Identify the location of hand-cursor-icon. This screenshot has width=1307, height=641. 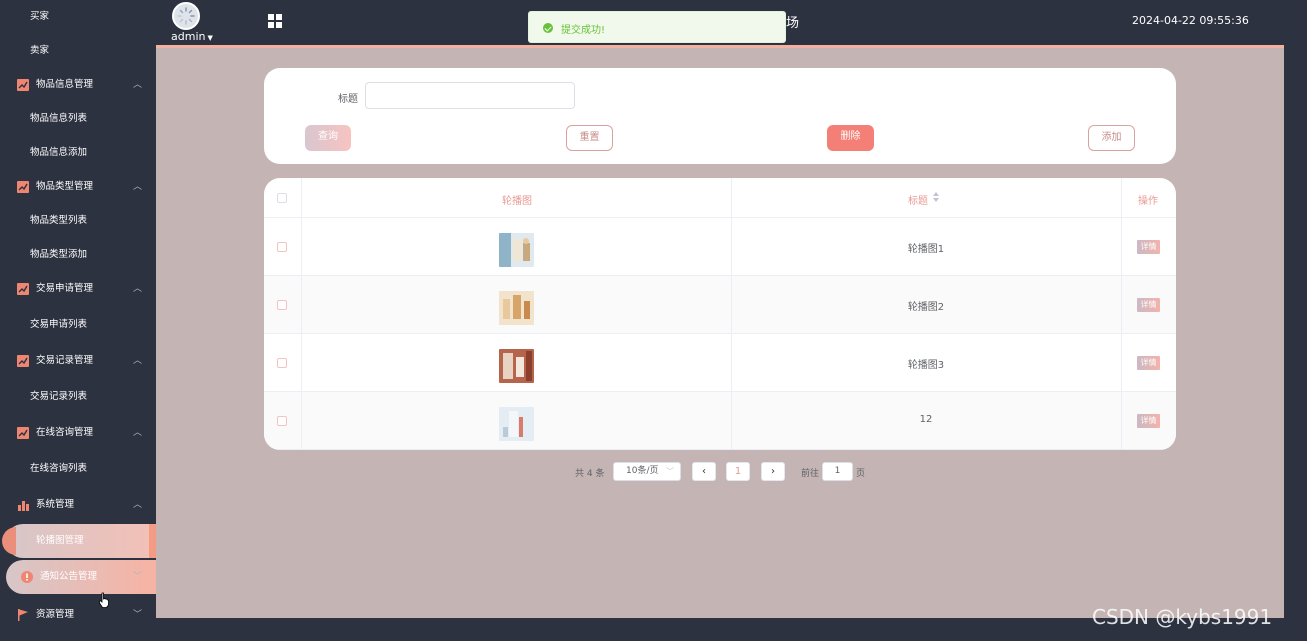
(104, 600).